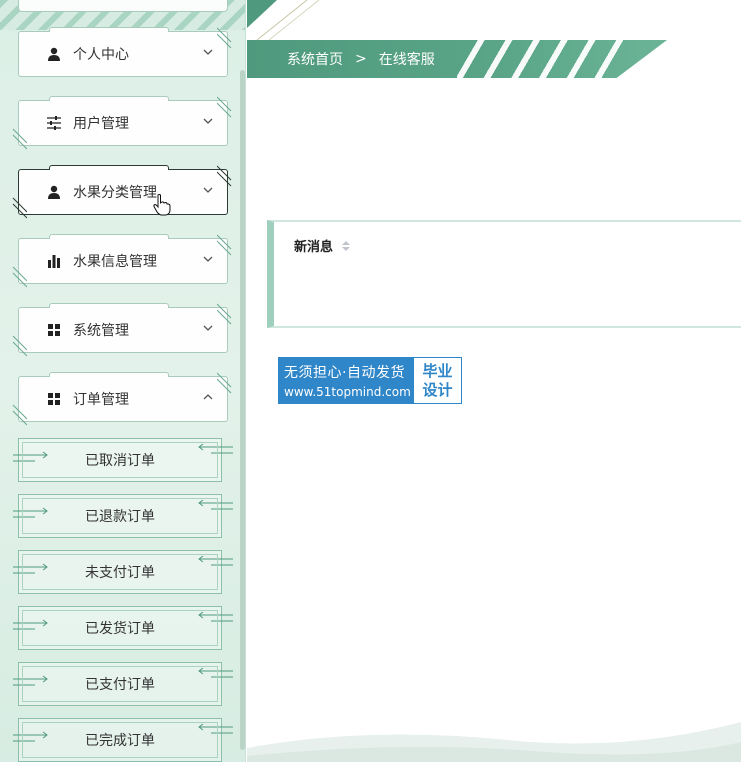 This screenshot has width=741, height=762. Describe the element at coordinates (437, 389) in the screenshot. I see `ad-text-right-bottom: 设计` at that location.